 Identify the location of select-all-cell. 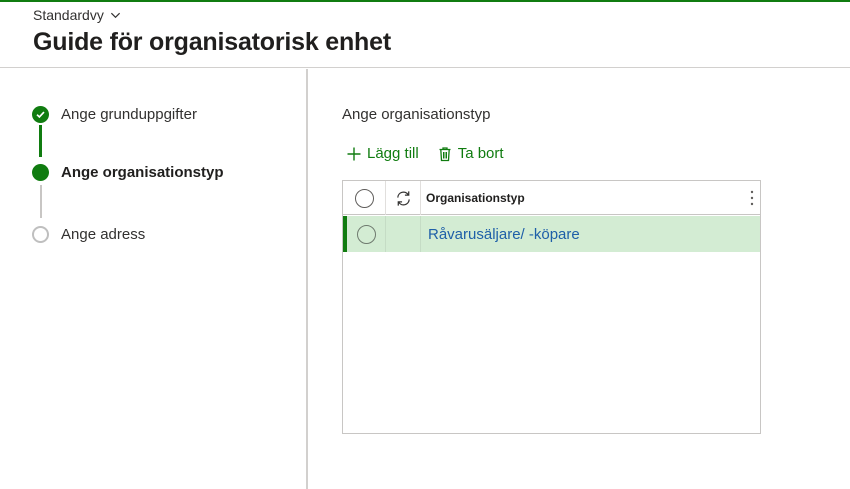
(364, 198).